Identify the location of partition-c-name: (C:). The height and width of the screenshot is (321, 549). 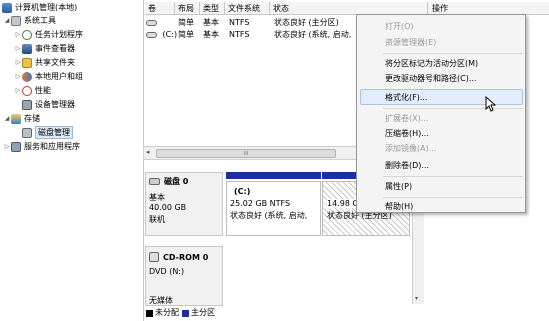
(242, 191).